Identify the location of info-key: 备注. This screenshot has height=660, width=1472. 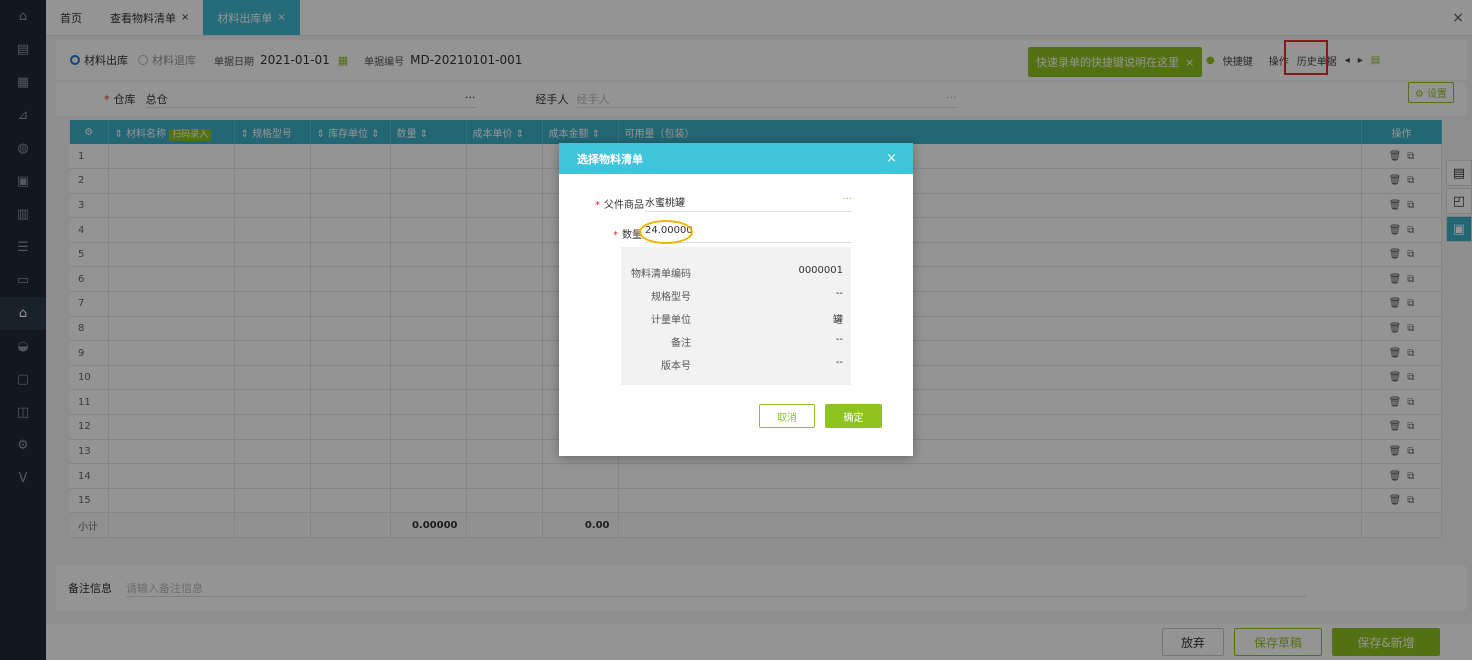
(681, 343).